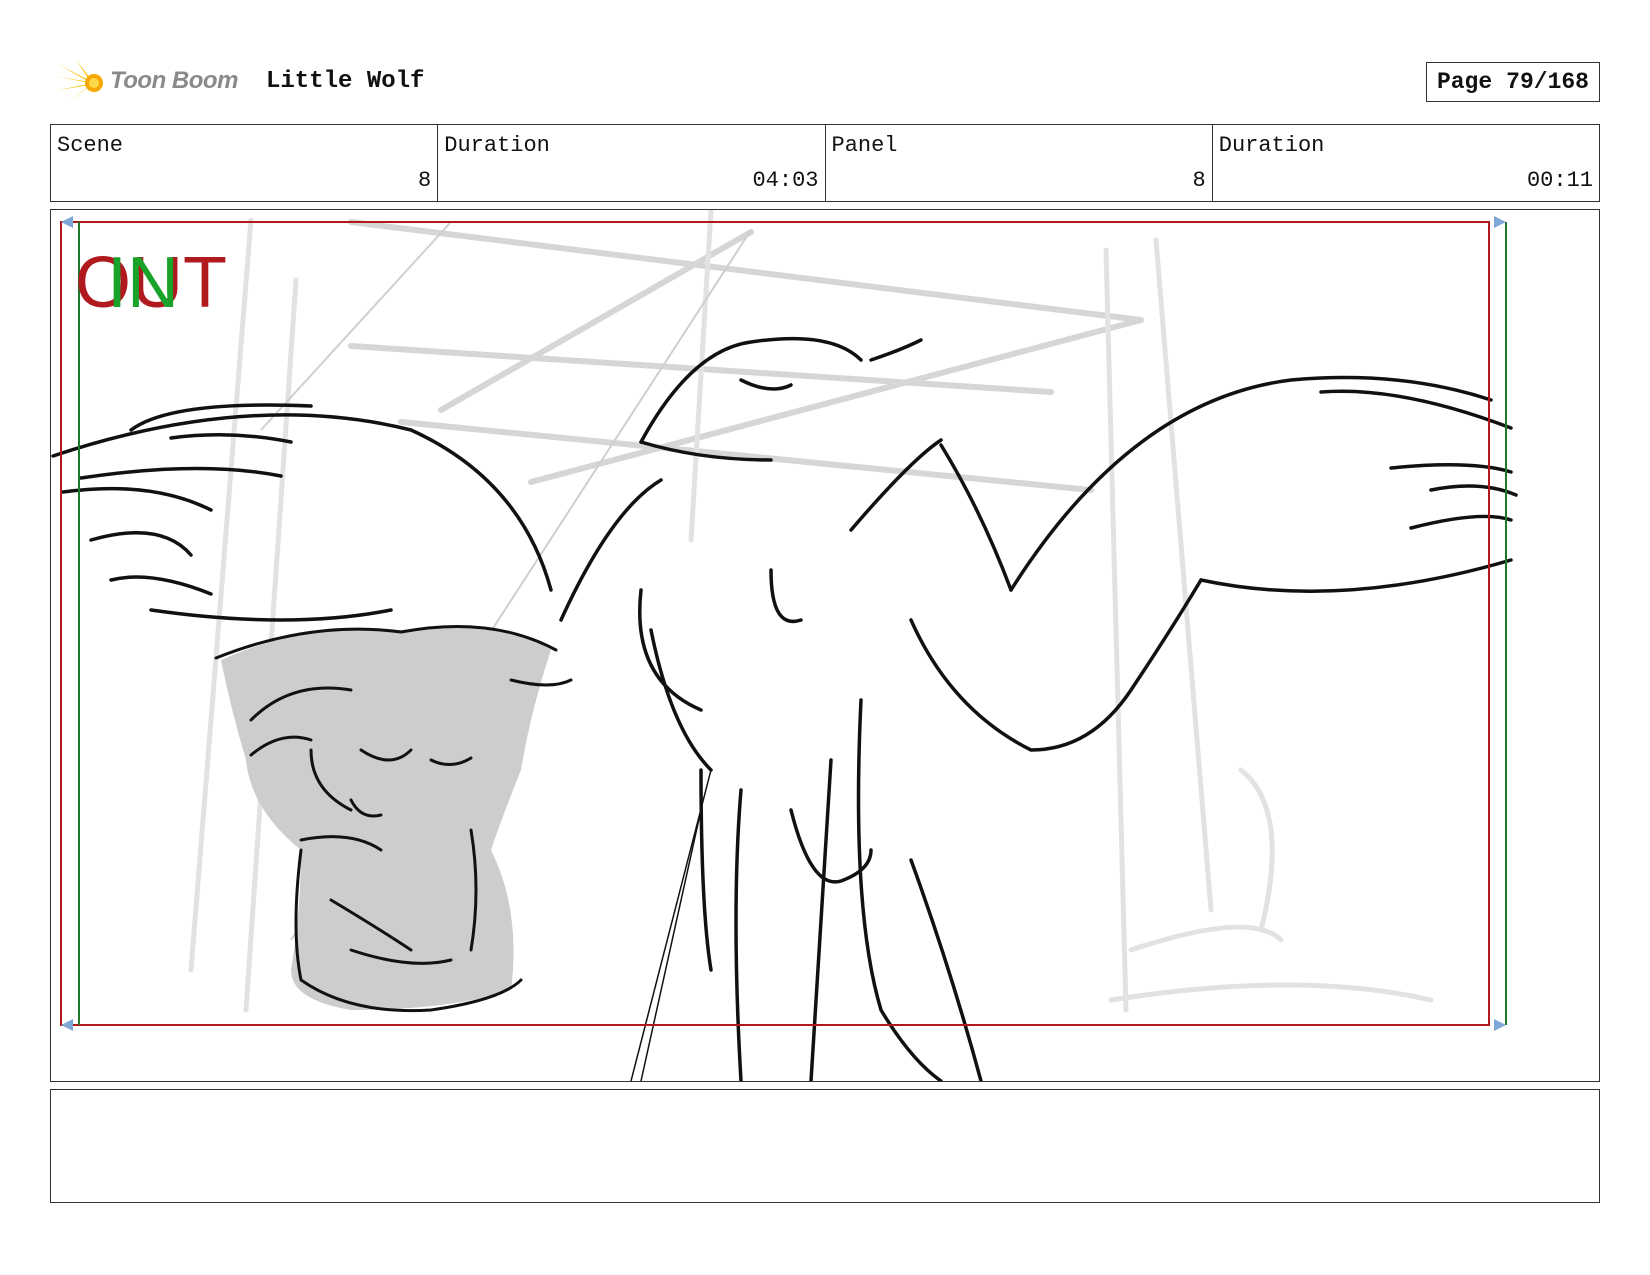 This screenshot has width=1650, height=1275. Describe the element at coordinates (497, 145) in the screenshot. I see `scene-duration-label: Duration` at that location.